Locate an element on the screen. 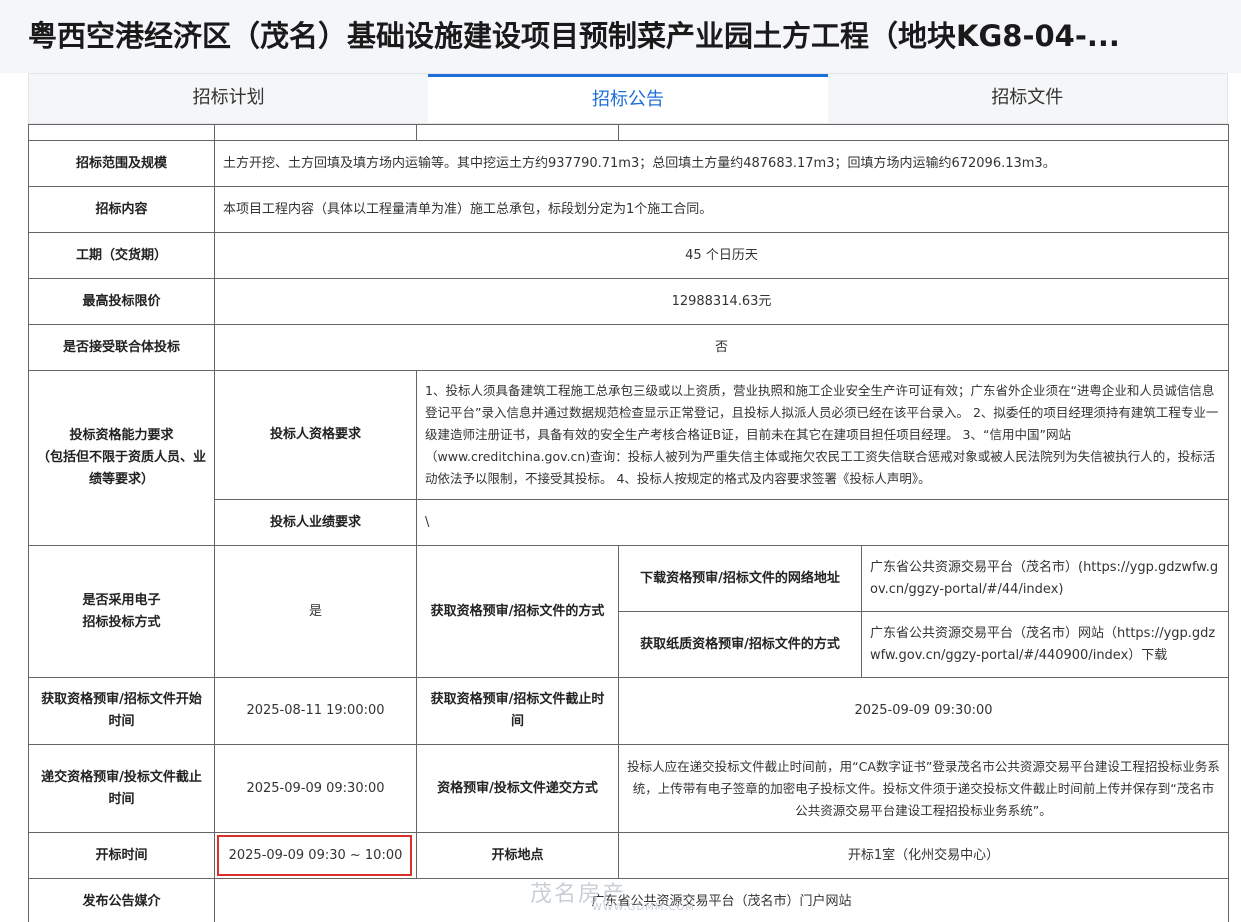 The image size is (1241, 922). obtain-end-value: 2025-09-09 09:30:00 is located at coordinates (923, 711).